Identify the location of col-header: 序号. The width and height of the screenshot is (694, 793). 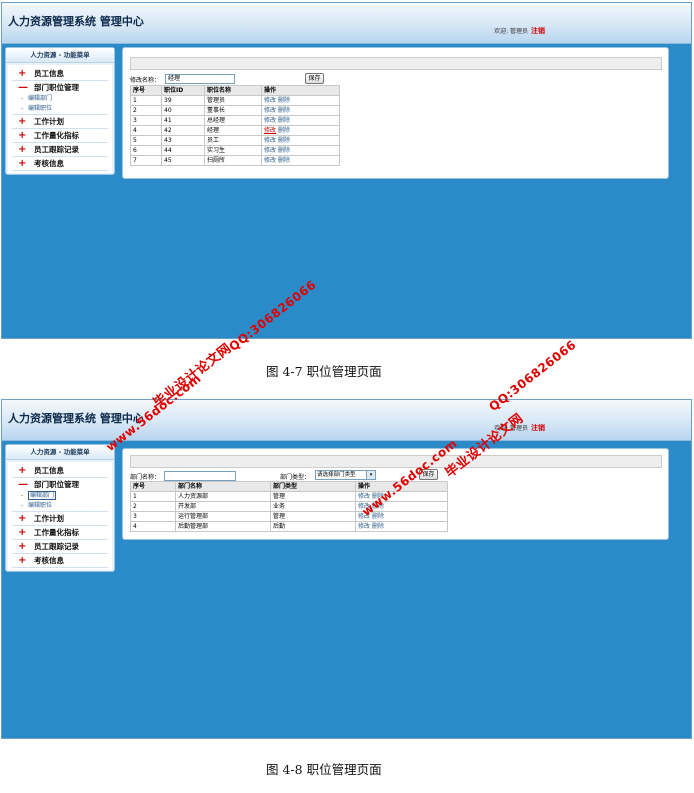
(153, 486).